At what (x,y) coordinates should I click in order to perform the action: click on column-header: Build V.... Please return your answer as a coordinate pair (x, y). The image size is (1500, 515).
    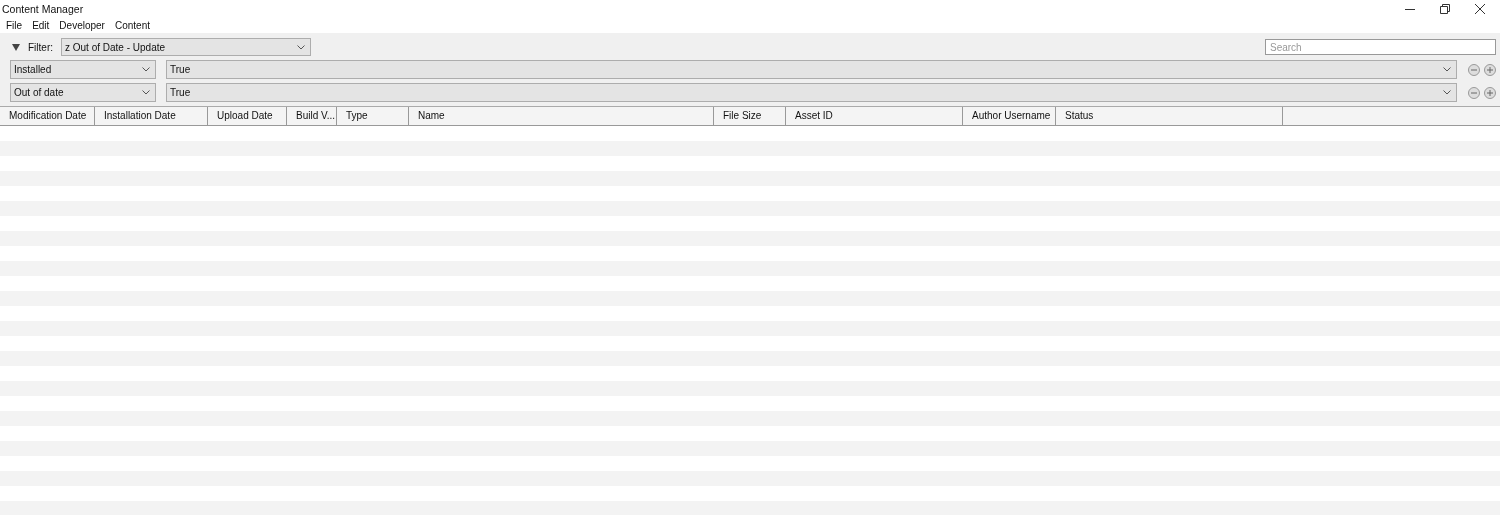
    Looking at the image, I should click on (312, 116).